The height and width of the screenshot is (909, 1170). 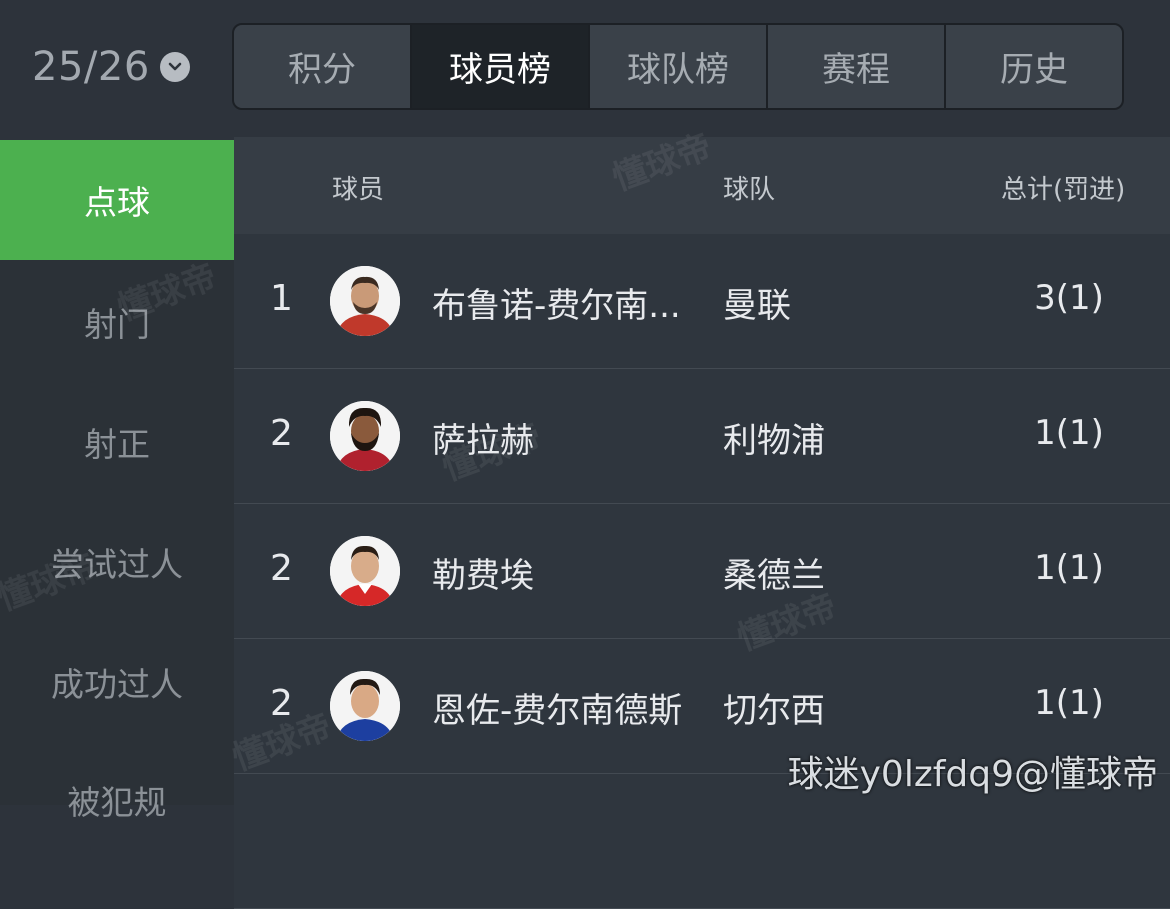 I want to click on player-name: 恩佐-费尔南德斯, so click(x=557, y=711).